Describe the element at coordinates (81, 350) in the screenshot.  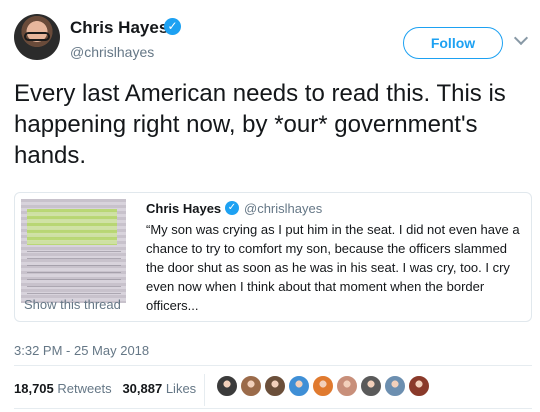
I see `tweet-timestamp: 3:32 PM - 25 May 2018` at that location.